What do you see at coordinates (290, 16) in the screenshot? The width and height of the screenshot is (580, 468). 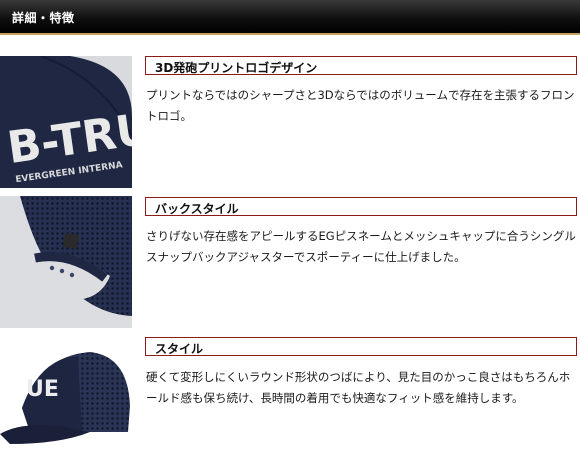 I see `section-header: 詳細・特徴` at bounding box center [290, 16].